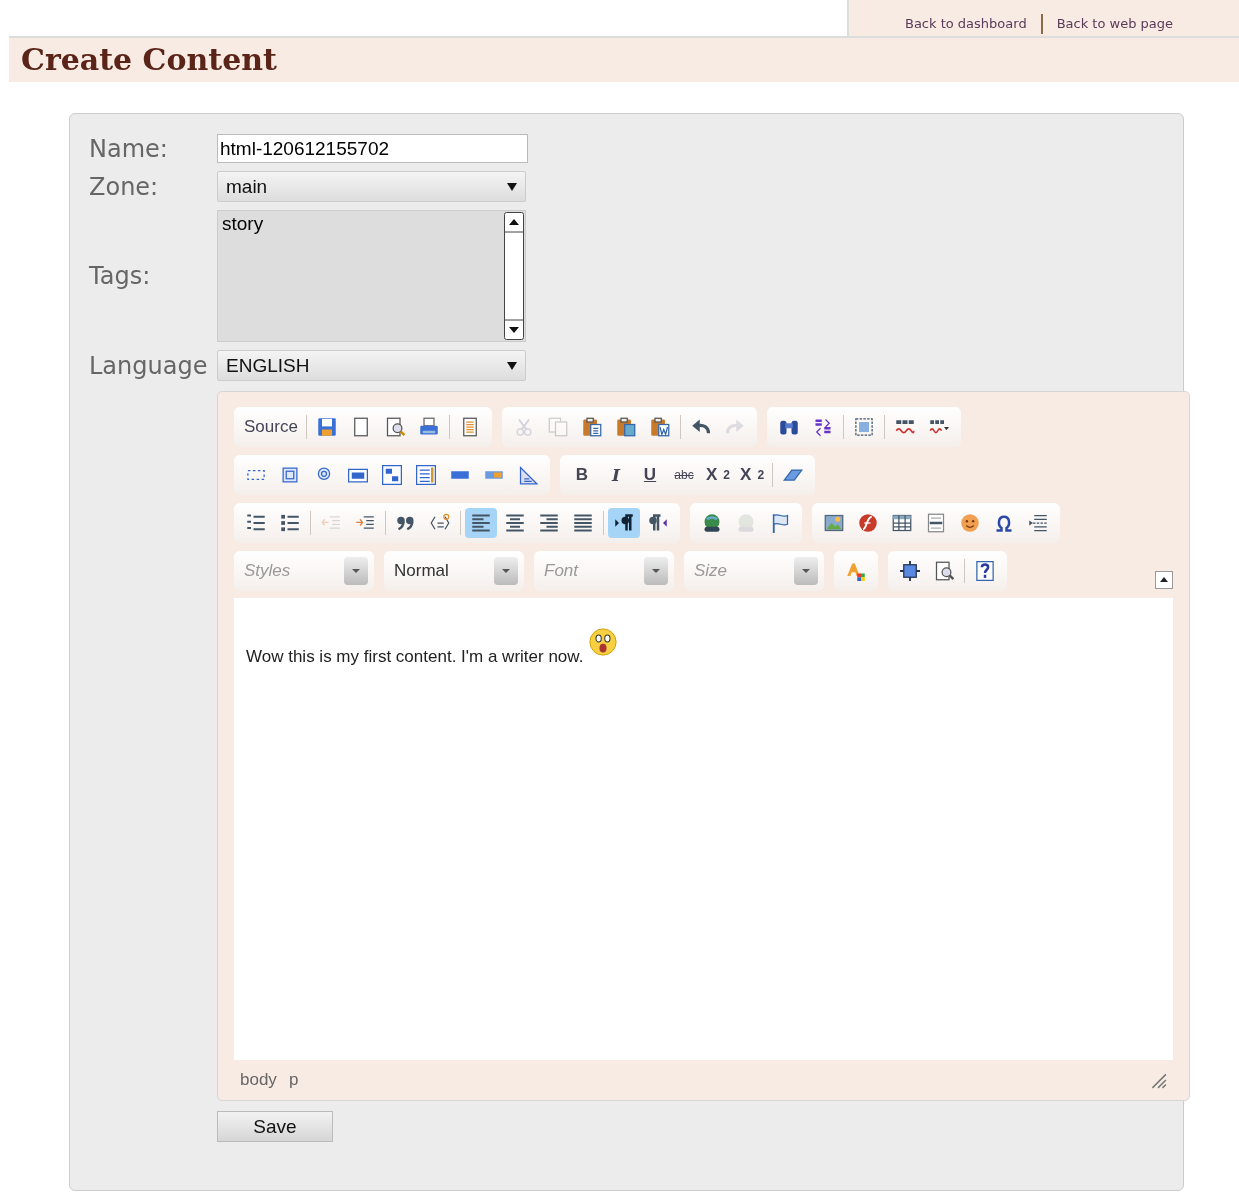 The width and height of the screenshot is (1239, 1200). Describe the element at coordinates (243, 225) in the screenshot. I see `tag-option: story` at that location.